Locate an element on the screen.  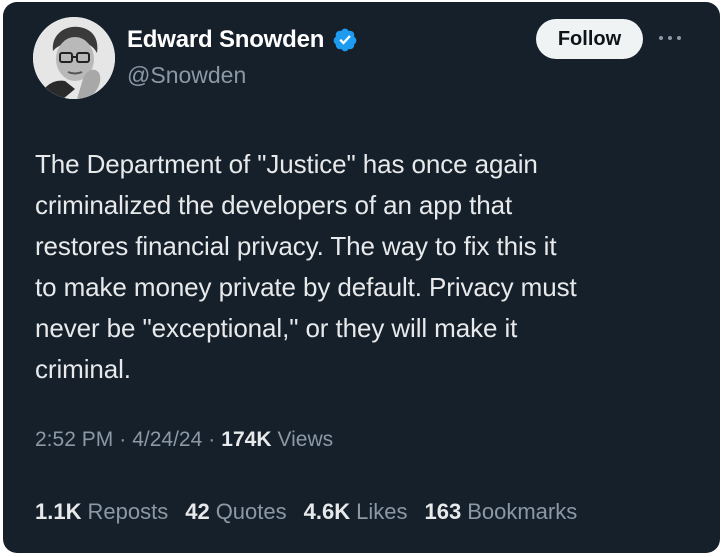
stat-label: Quotes is located at coordinates (251, 511).